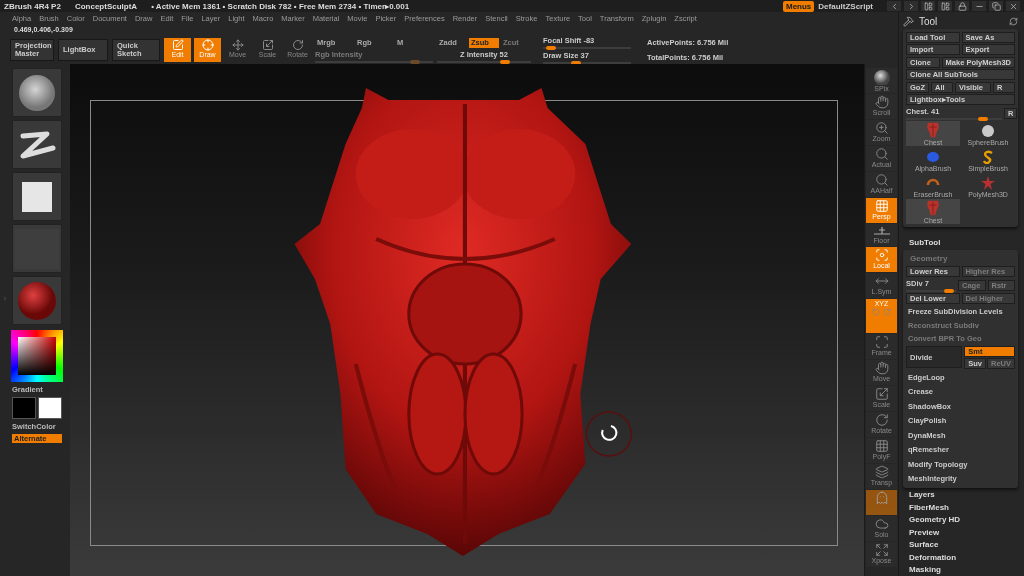 The width and height of the screenshot is (1024, 576). Describe the element at coordinates (988, 183) in the screenshot. I see `star-icon` at that location.